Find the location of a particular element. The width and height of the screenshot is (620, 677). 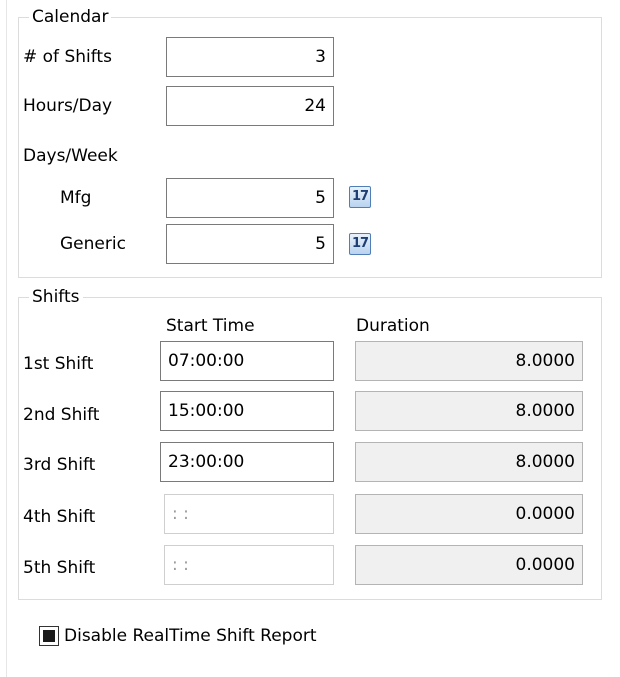

hours-per-day-input: 24 is located at coordinates (250, 106).